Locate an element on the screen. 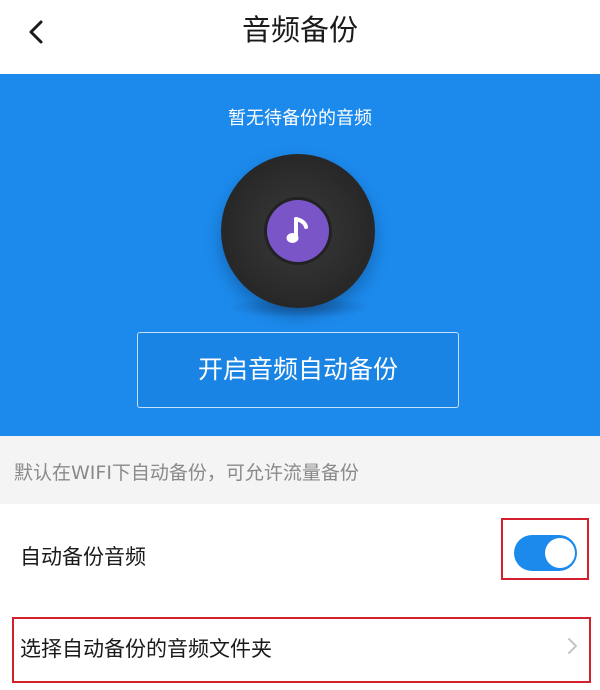 The image size is (600, 690). auto-backup-label: 自动备份音频 is located at coordinates (83, 557).